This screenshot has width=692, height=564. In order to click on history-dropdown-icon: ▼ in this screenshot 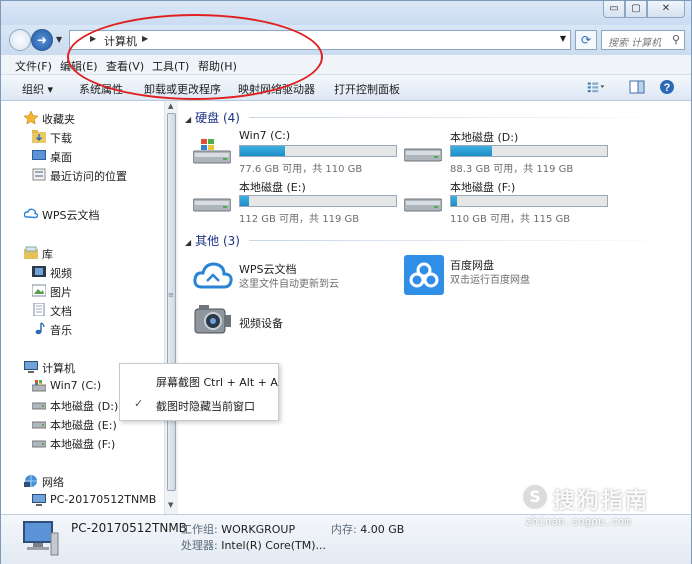, I will do `click(59, 39)`.